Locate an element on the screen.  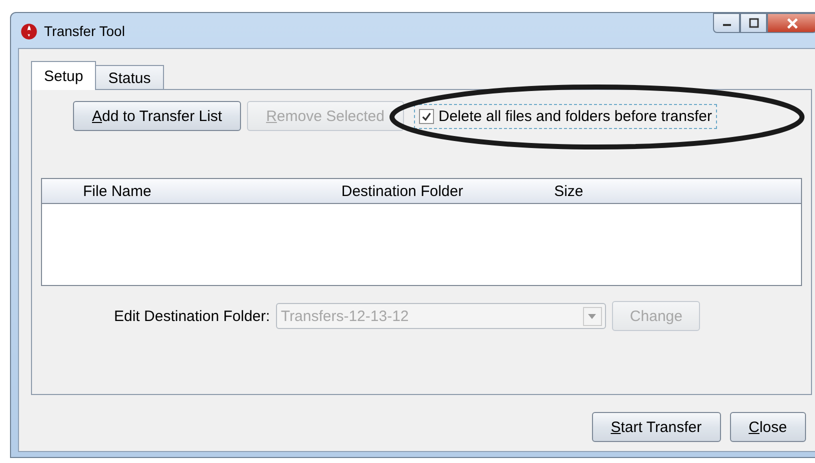
maximize-icon is located at coordinates (753, 23).